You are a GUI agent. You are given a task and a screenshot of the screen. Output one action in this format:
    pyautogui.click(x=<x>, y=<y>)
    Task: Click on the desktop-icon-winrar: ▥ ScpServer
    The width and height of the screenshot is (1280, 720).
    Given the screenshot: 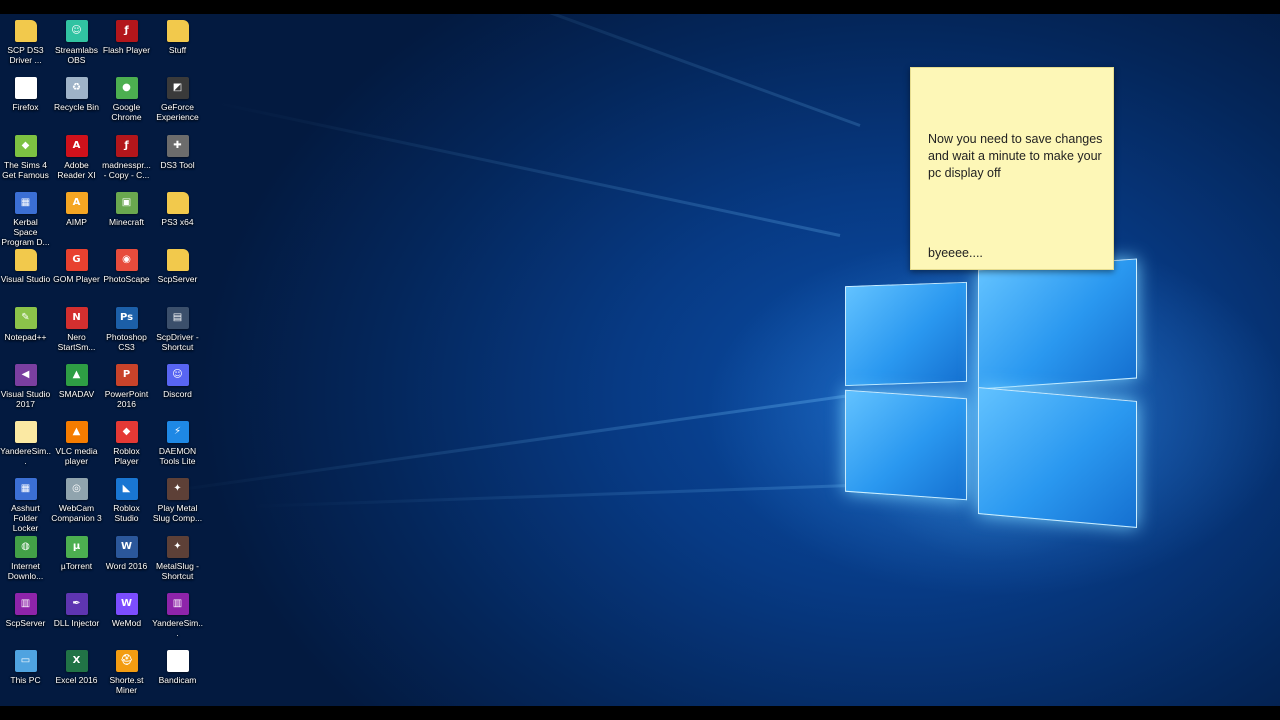 What is the action you would take?
    pyautogui.click(x=25, y=607)
    